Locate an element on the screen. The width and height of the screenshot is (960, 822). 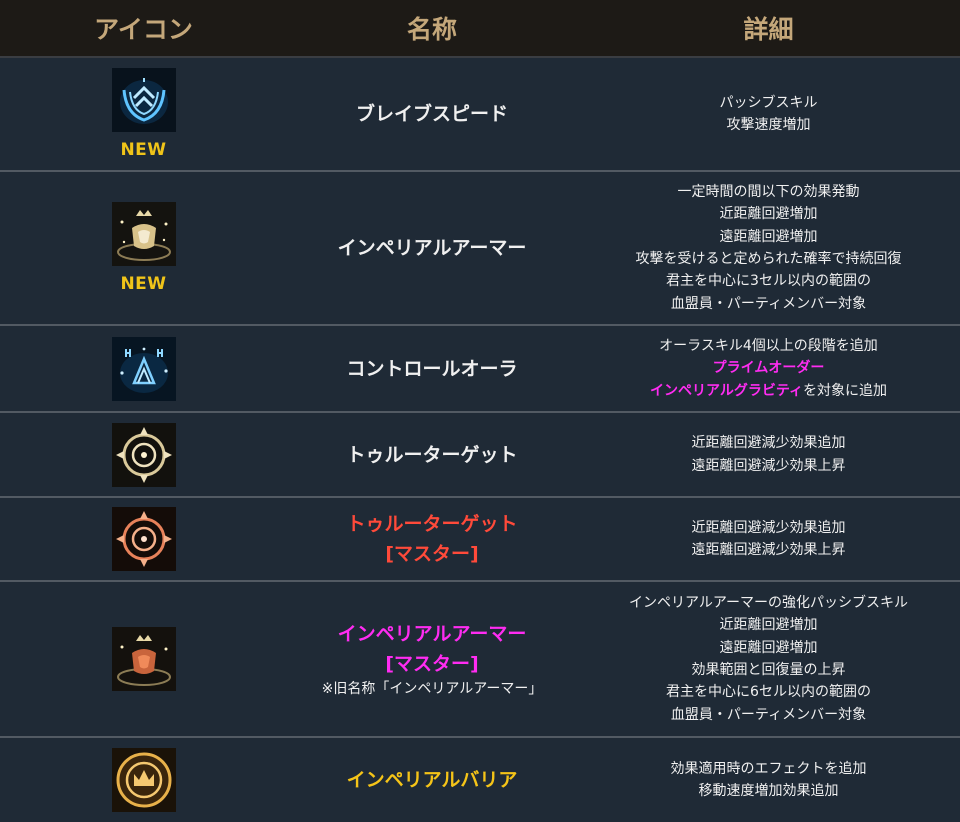
name-cell: ブレイブスピード is located at coordinates (432, 114).